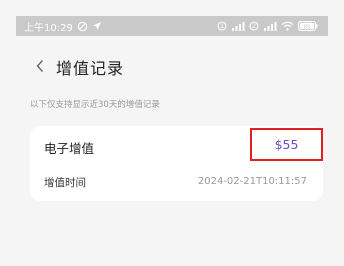  What do you see at coordinates (65, 183) in the screenshot?
I see `record-time-label: 增值时间` at bounding box center [65, 183].